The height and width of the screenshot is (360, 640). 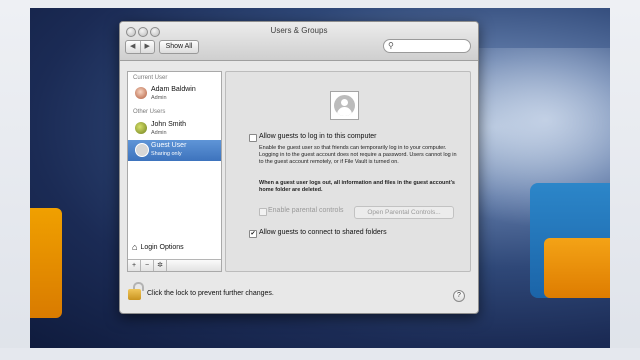 I want to click on forward-button: ▶, so click(x=148, y=47).